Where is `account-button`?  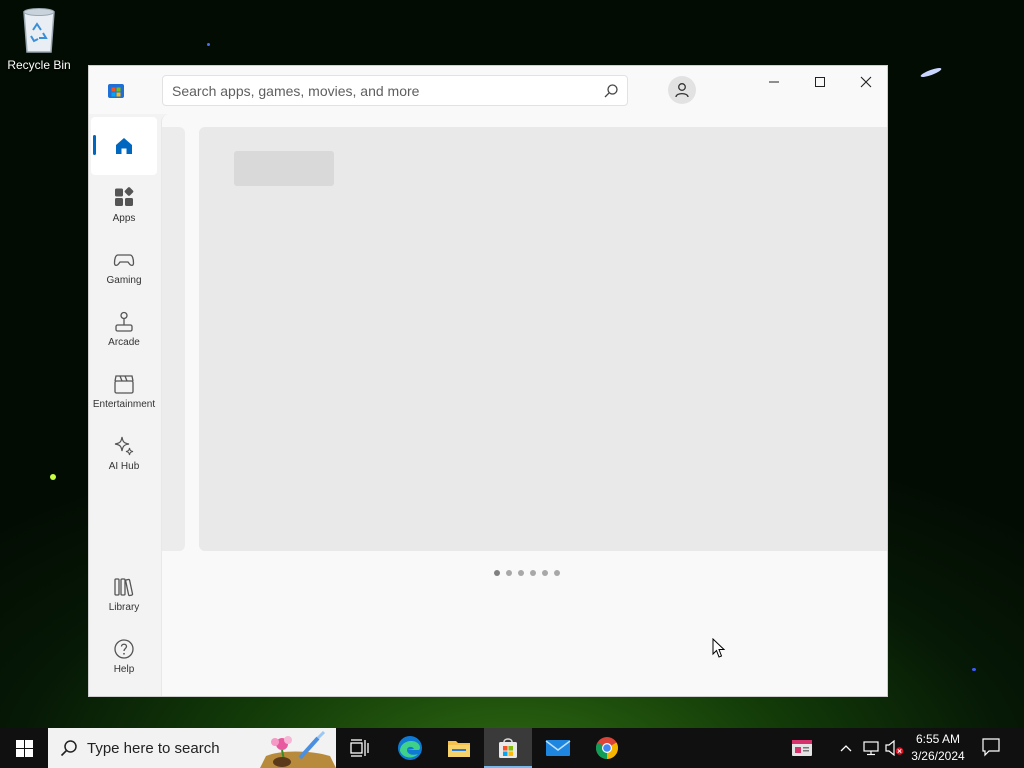 account-button is located at coordinates (682, 90).